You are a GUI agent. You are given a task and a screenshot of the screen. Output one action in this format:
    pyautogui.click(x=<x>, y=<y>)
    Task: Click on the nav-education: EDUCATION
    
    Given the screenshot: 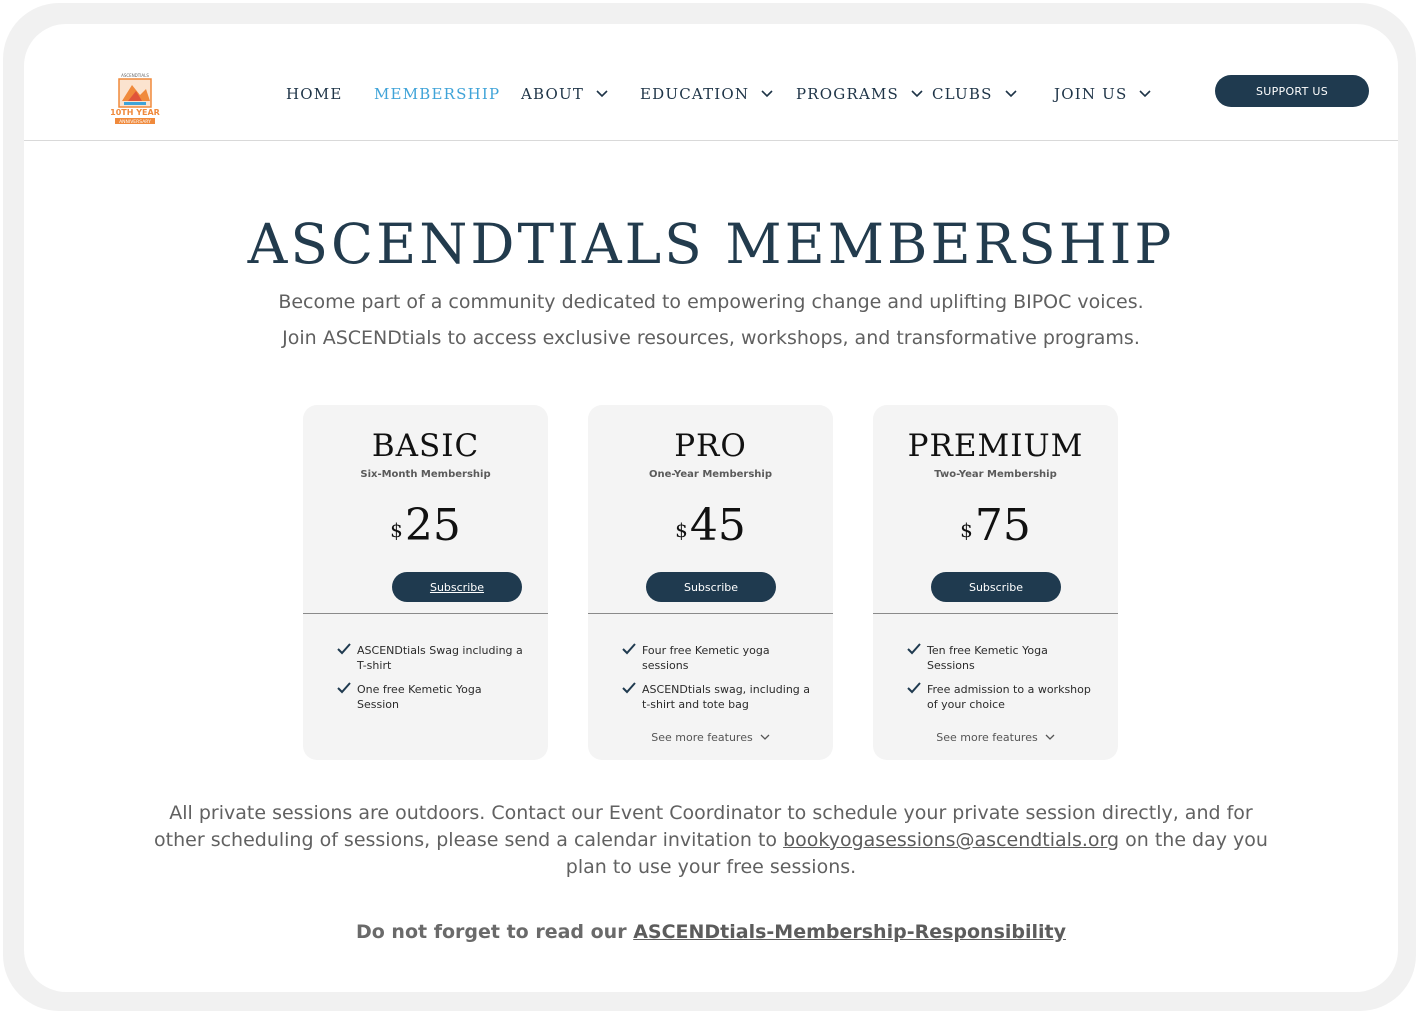 What is the action you would take?
    pyautogui.click(x=706, y=94)
    